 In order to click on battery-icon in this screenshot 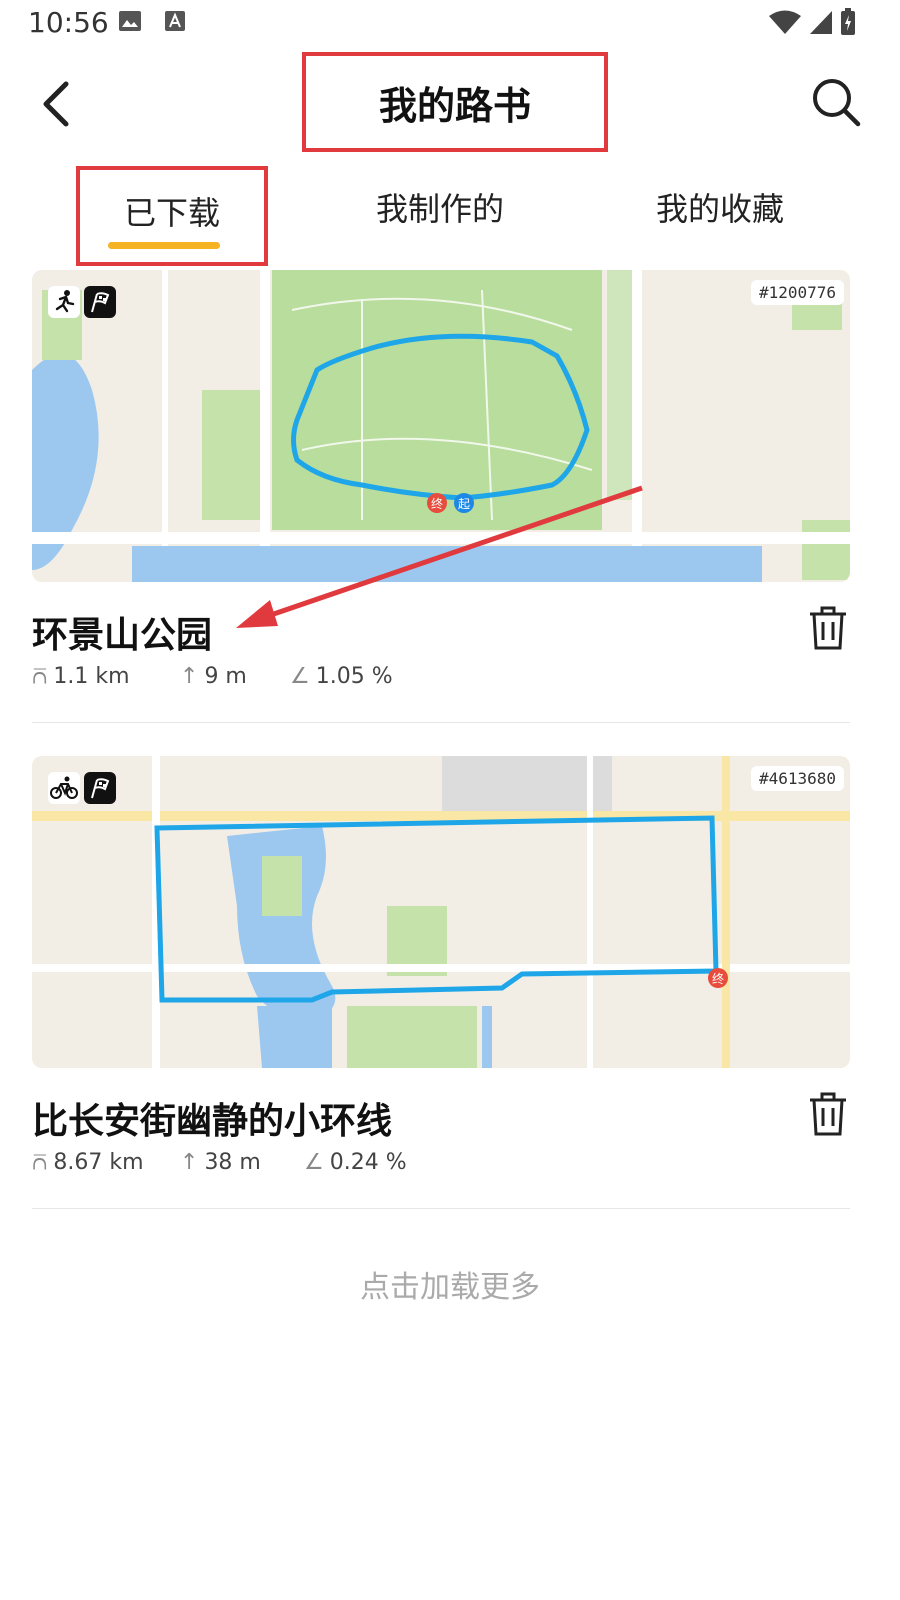, I will do `click(848, 24)`.